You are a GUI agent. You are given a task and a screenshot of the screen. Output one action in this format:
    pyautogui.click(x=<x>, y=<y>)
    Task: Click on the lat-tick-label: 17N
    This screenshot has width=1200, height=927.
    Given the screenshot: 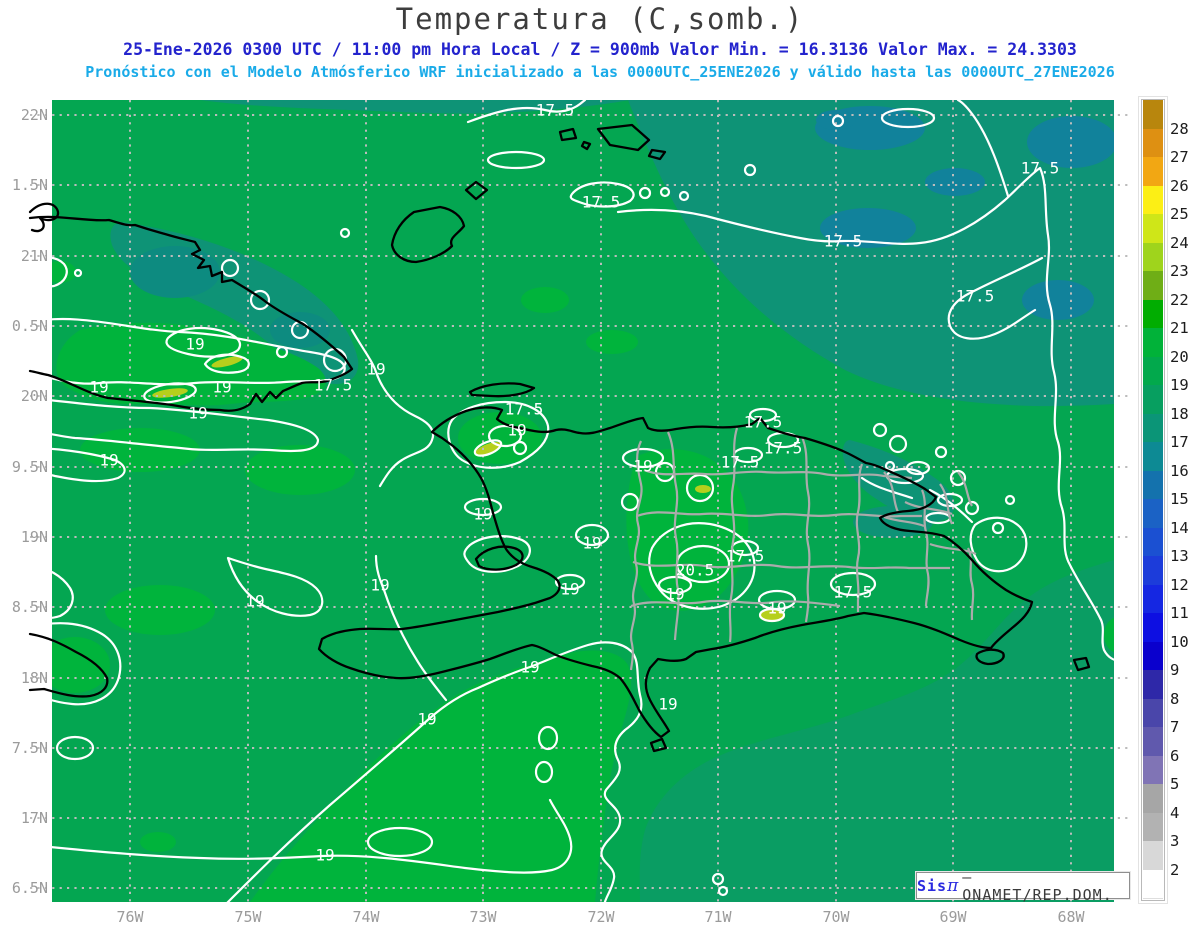 What is the action you would take?
    pyautogui.click(x=34, y=818)
    